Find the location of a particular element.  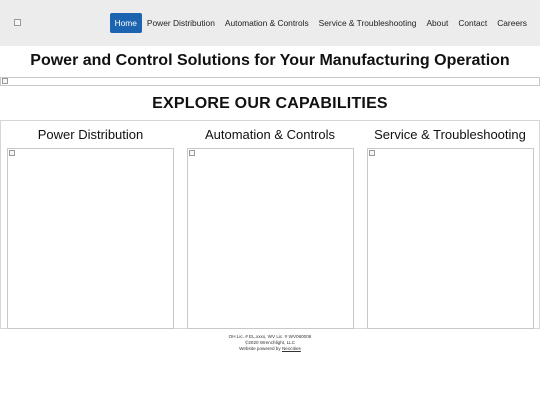

nav-item-contact: Contact is located at coordinates (472, 23).